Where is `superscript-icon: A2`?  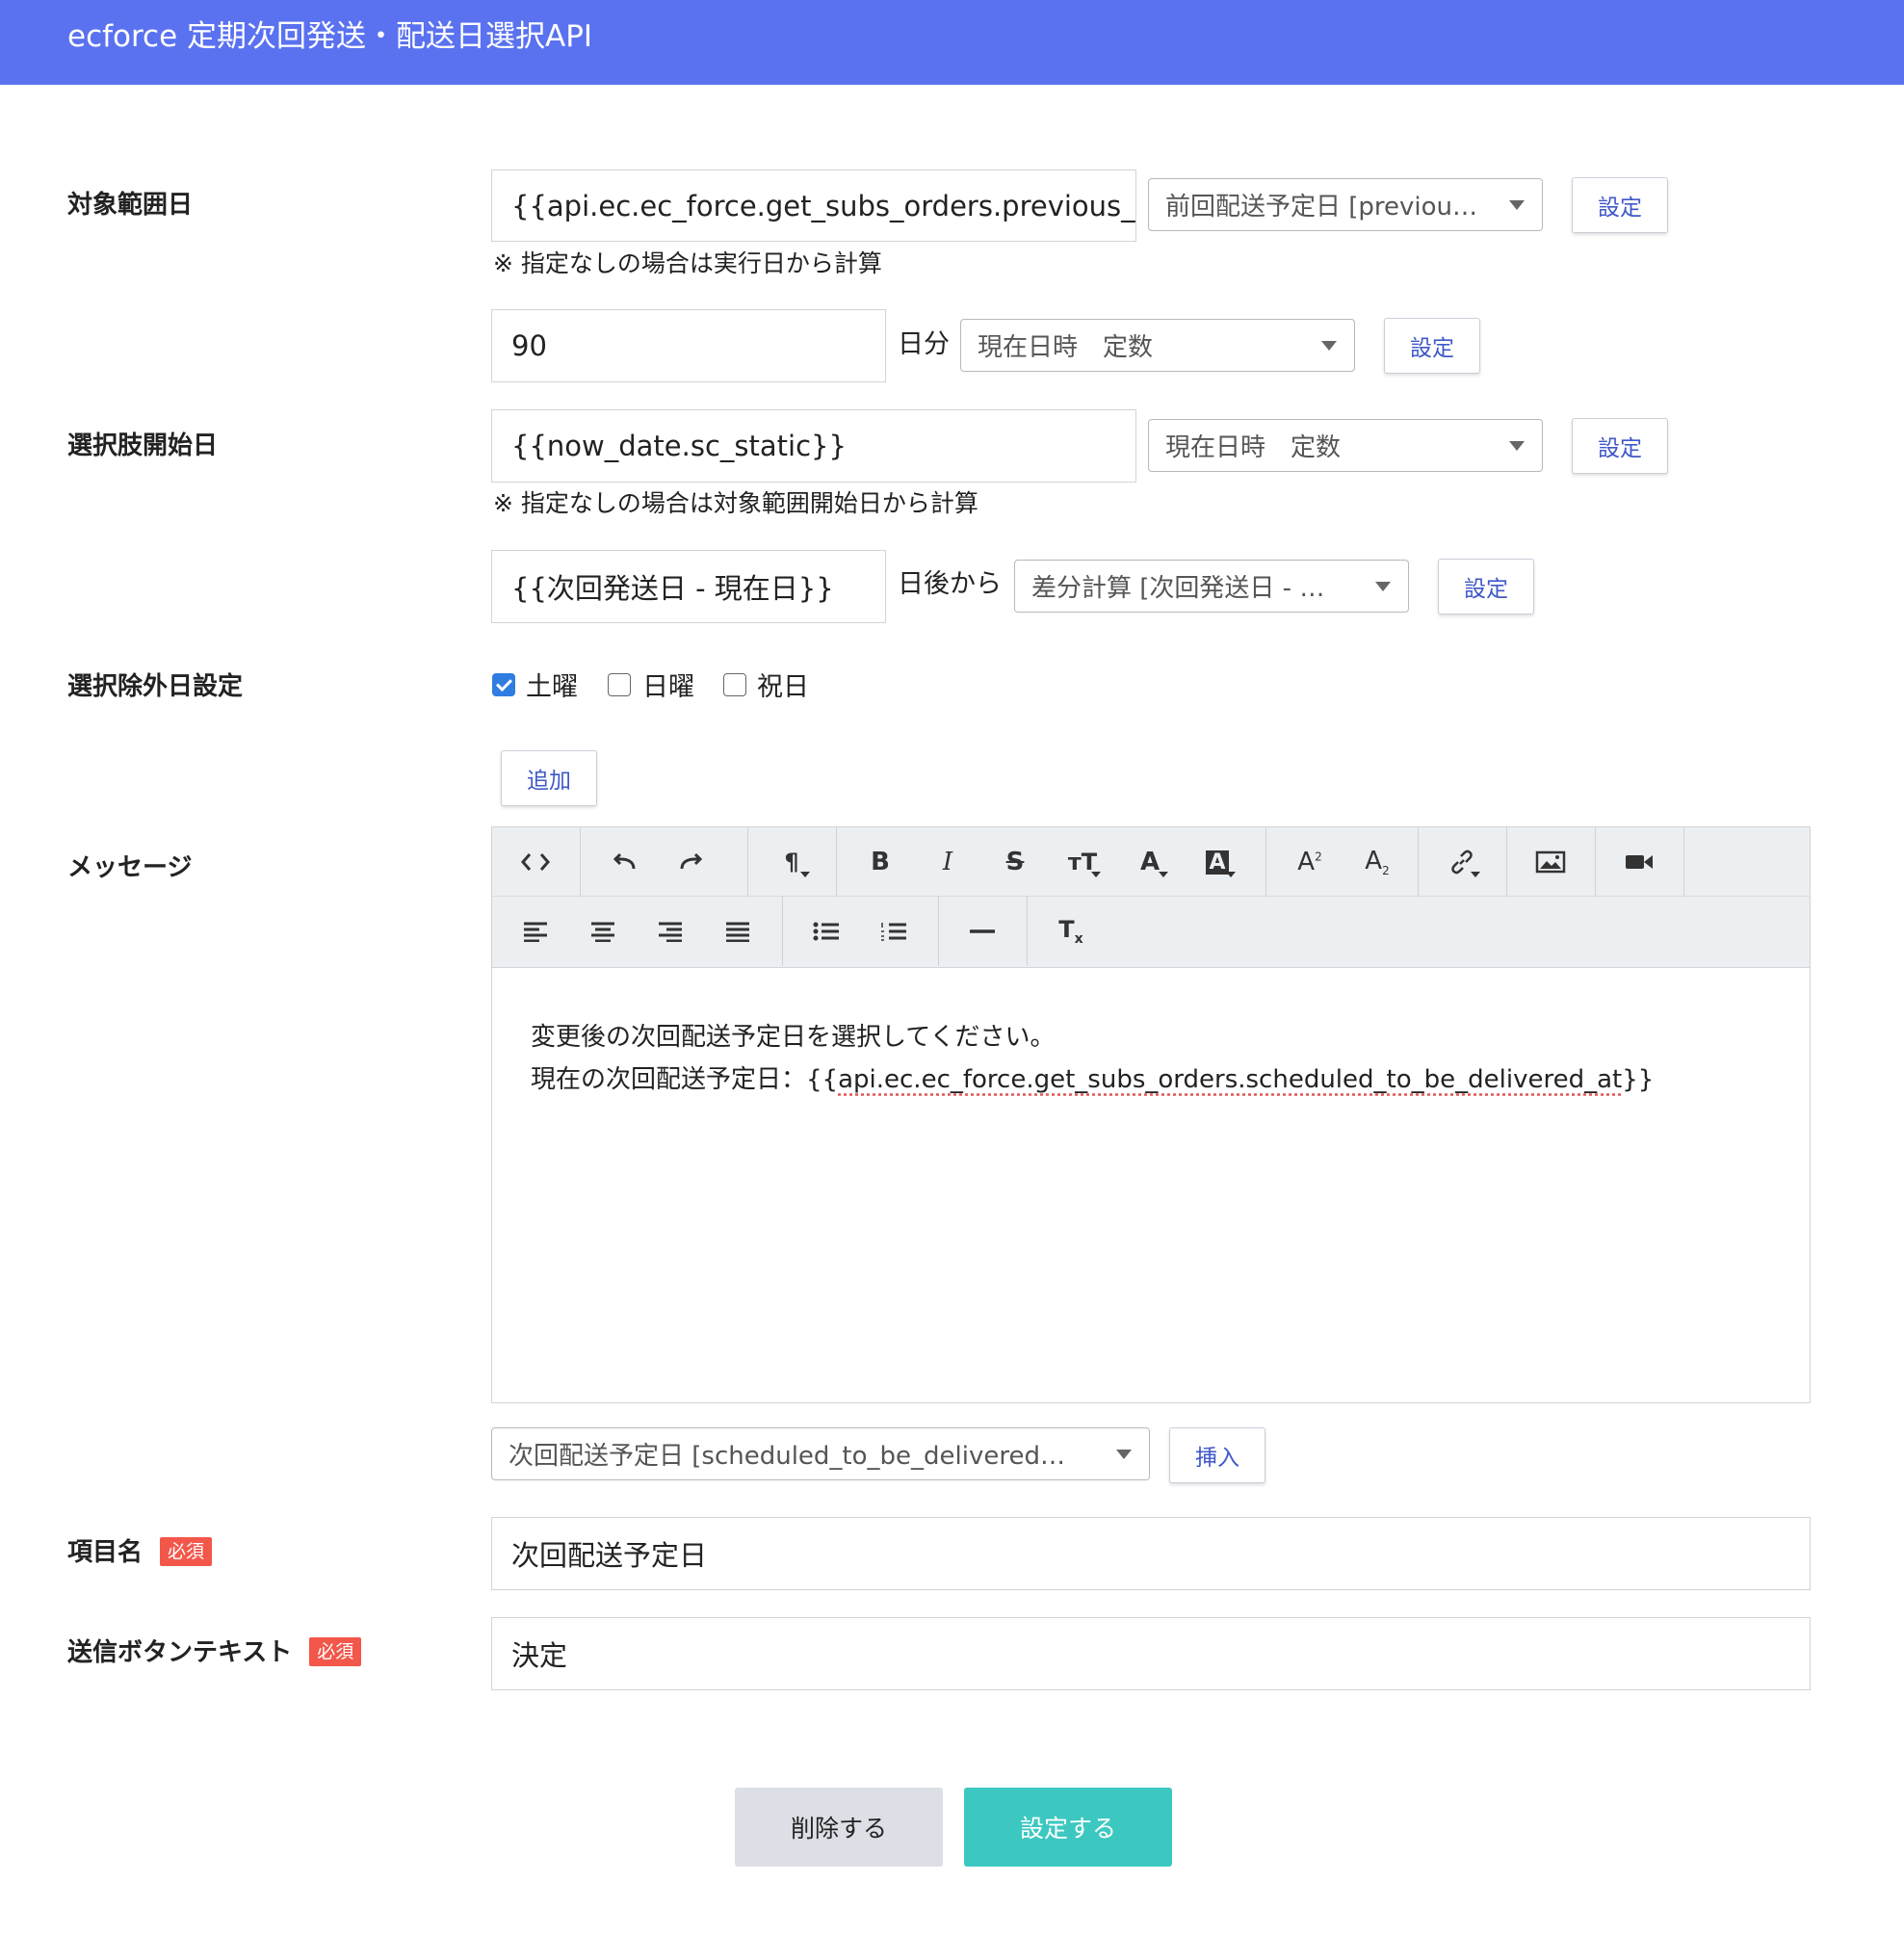 superscript-icon: A2 is located at coordinates (1310, 862).